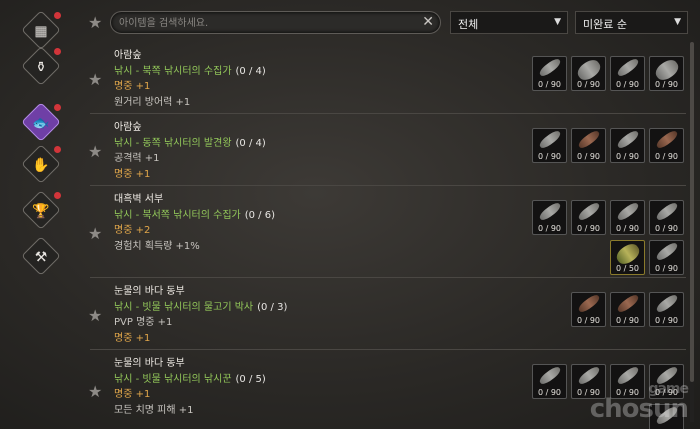  I want to click on nav-button-tools: ⚒, so click(41, 256).